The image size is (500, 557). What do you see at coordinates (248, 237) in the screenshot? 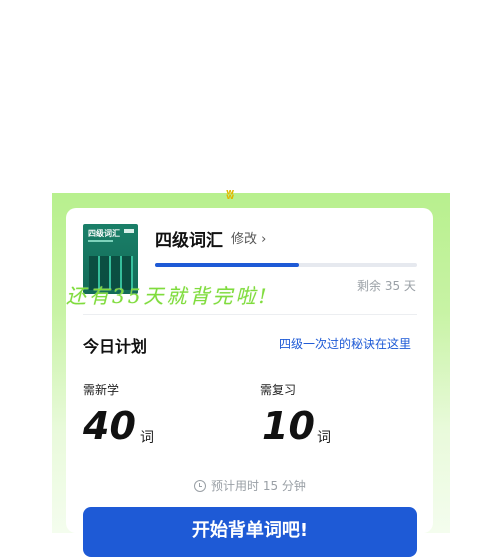
I see `edit-book-link: 修改 ›` at bounding box center [248, 237].